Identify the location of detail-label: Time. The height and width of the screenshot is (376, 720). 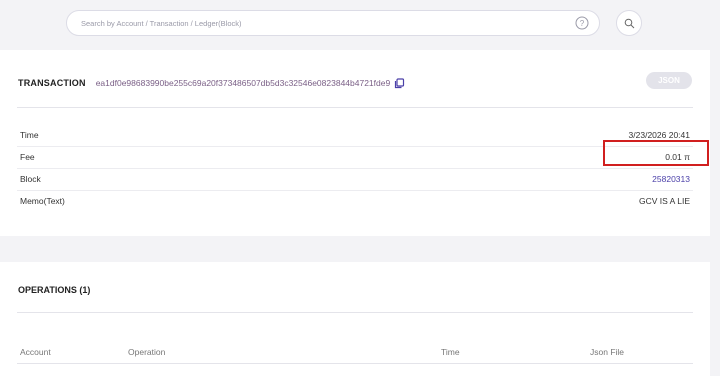
(29, 135).